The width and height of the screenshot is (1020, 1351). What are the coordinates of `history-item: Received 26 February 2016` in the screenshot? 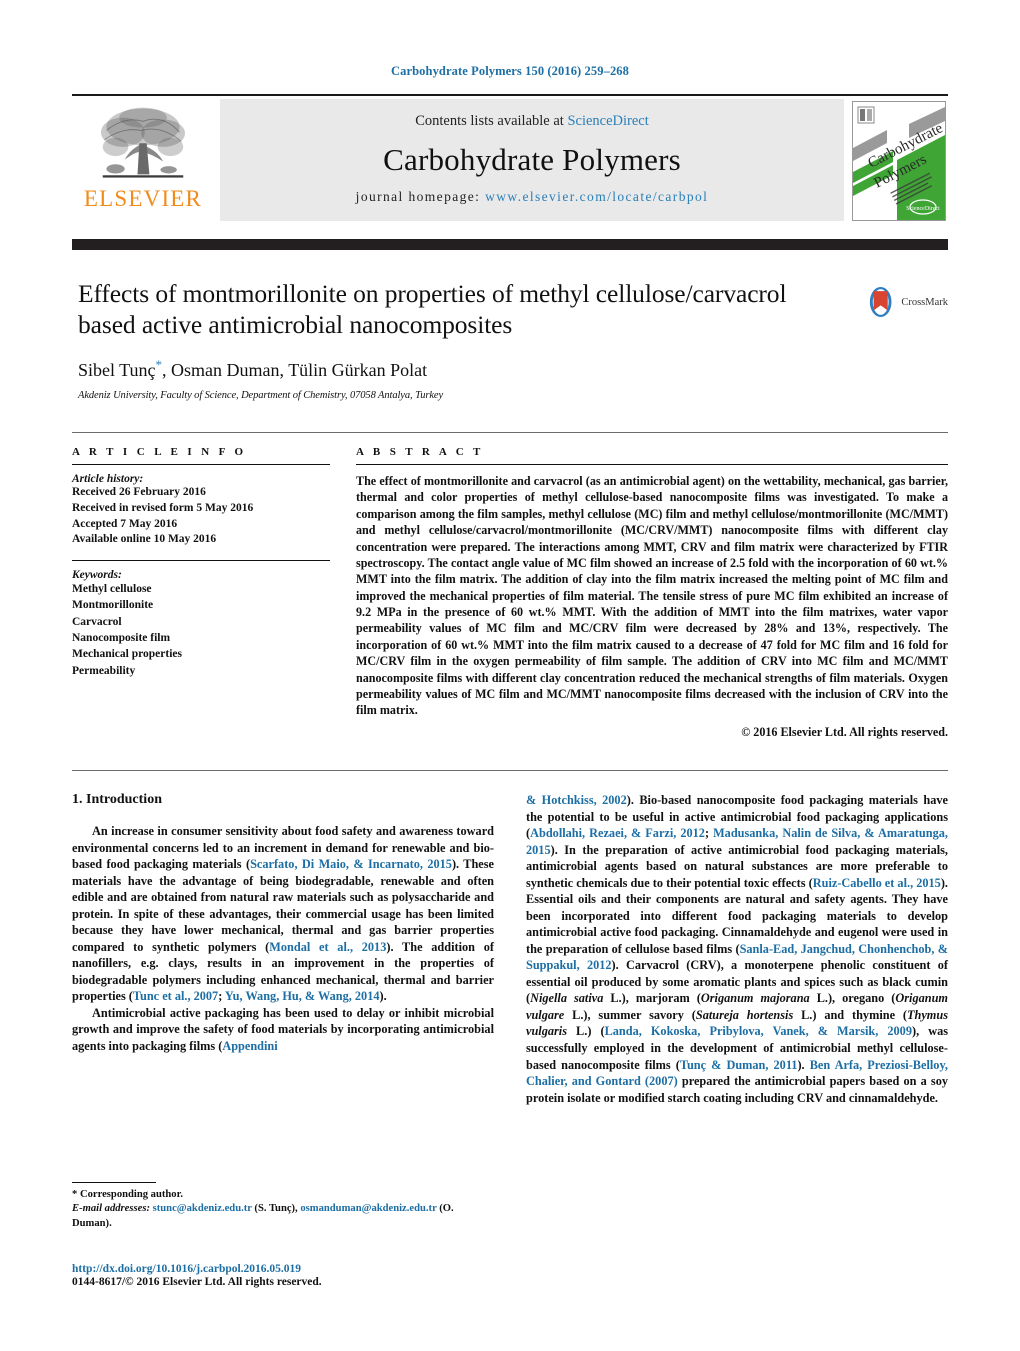 It's located at (139, 492).